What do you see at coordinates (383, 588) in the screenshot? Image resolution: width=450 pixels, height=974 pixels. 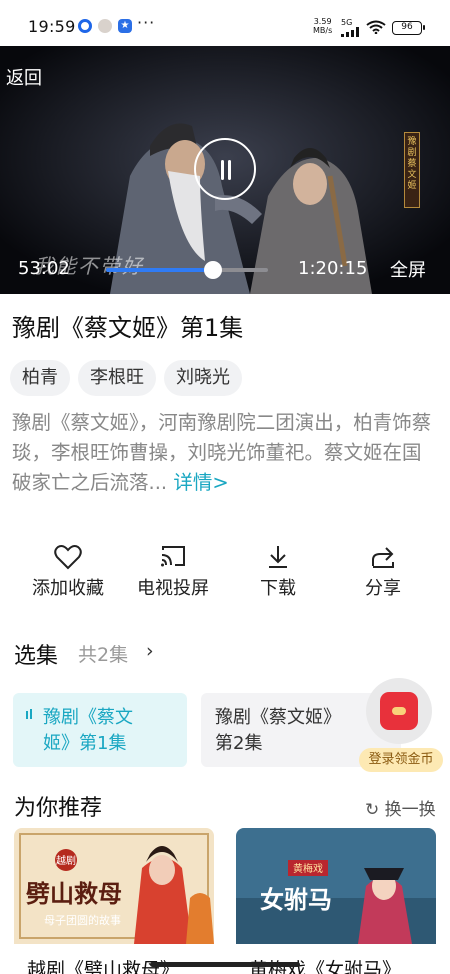 I see `share-label: 分享` at bounding box center [383, 588].